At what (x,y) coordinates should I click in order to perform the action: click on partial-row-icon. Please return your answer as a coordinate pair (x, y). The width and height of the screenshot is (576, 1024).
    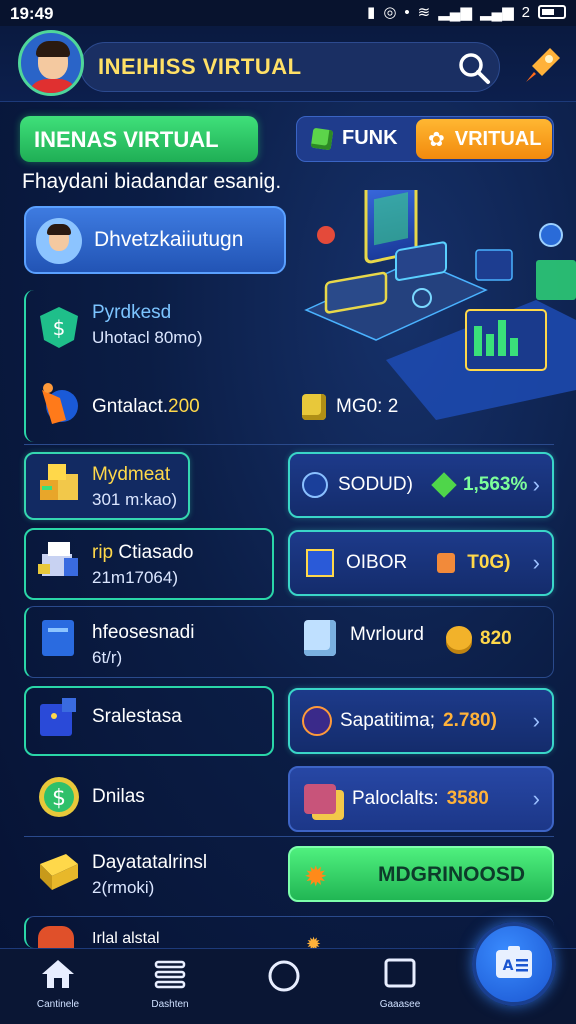
    Looking at the image, I should click on (56, 937).